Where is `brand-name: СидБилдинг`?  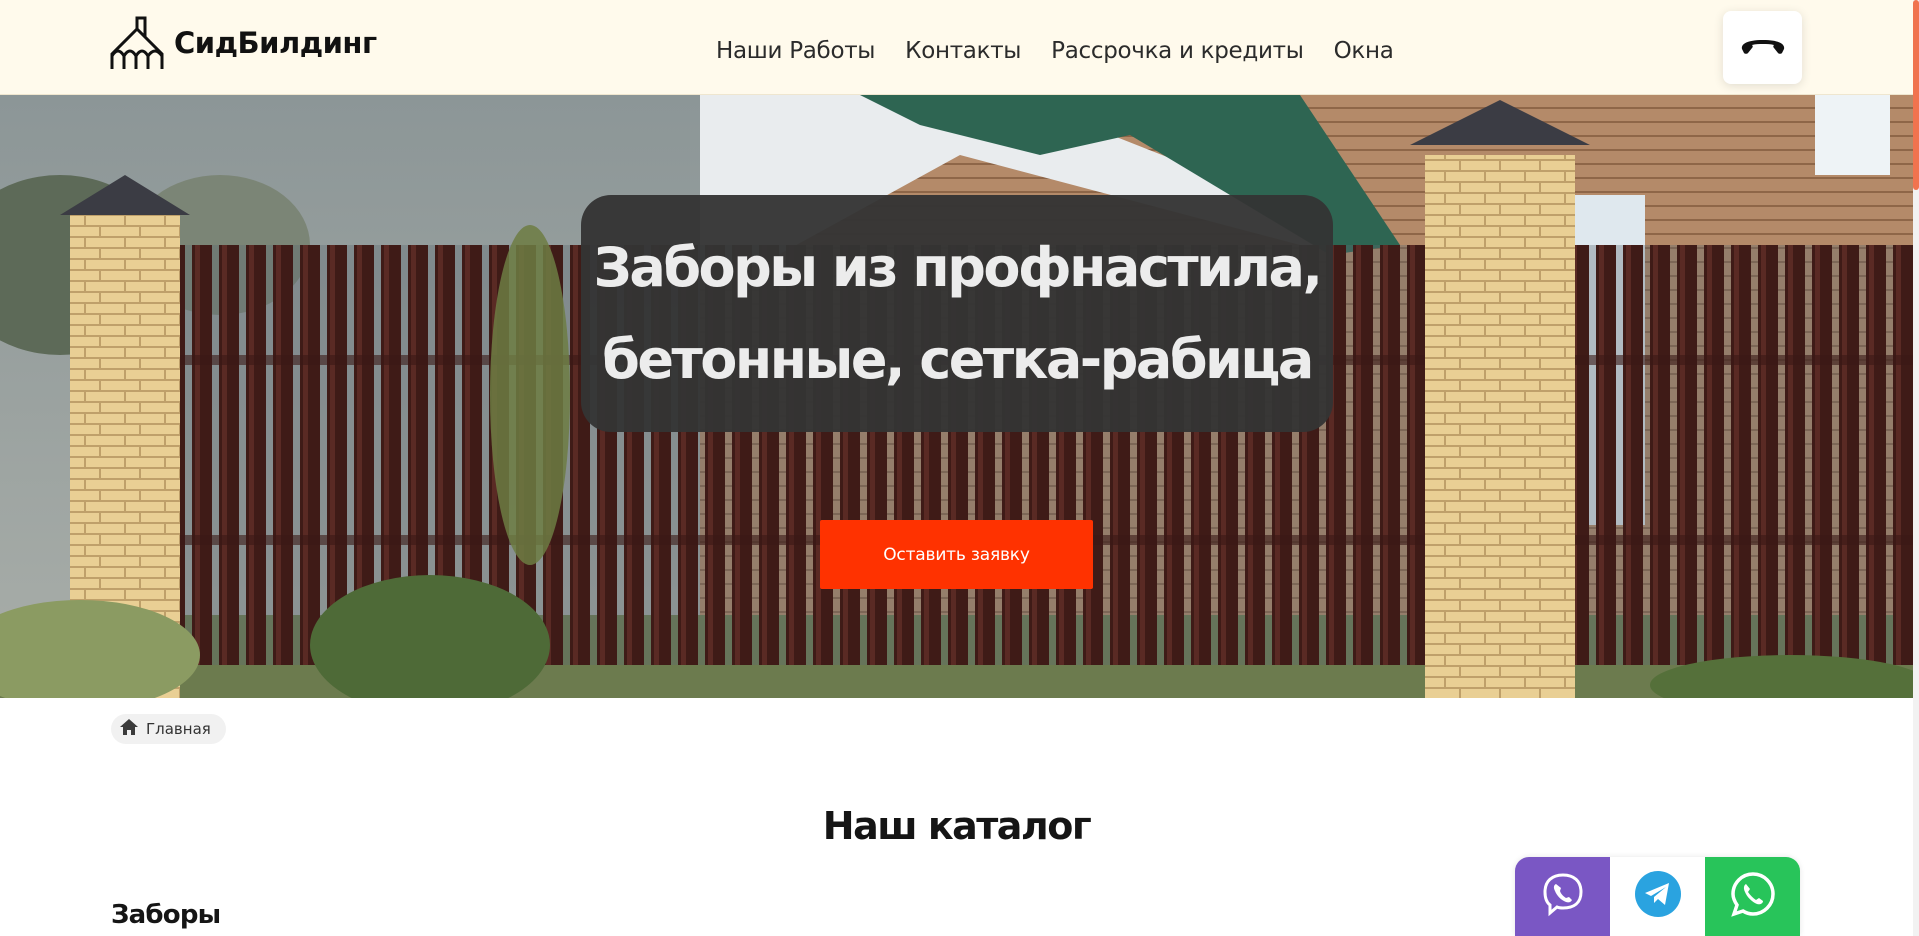
brand-name: СидБилдинг is located at coordinates (275, 43).